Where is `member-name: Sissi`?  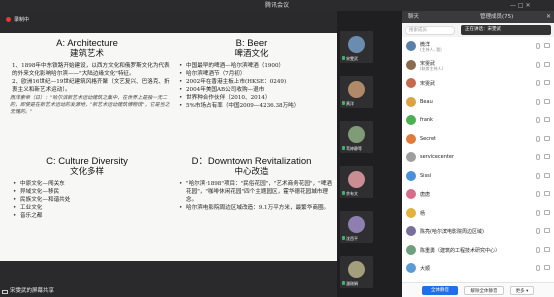 member-name: Sissi is located at coordinates (426, 175).